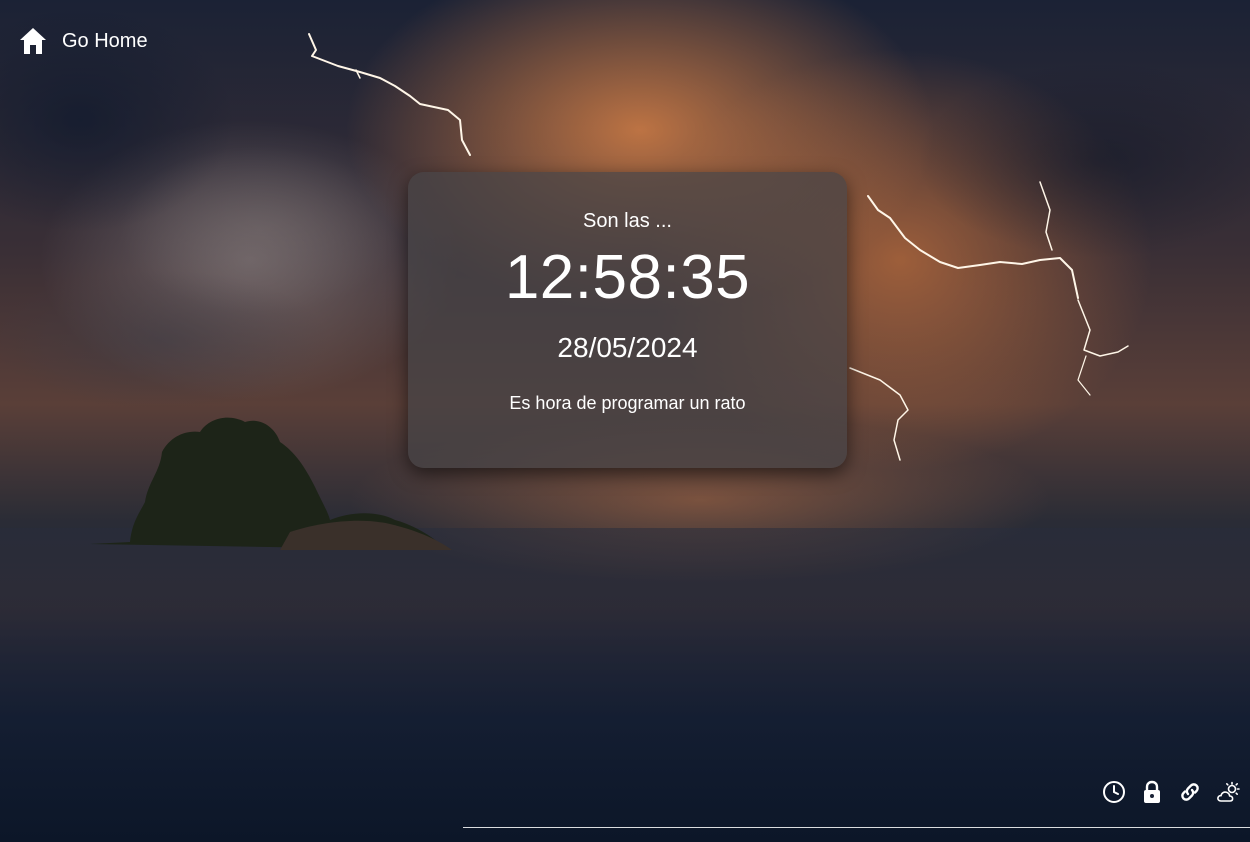 Image resolution: width=1250 pixels, height=842 pixels. I want to click on home-icon, so click(33, 41).